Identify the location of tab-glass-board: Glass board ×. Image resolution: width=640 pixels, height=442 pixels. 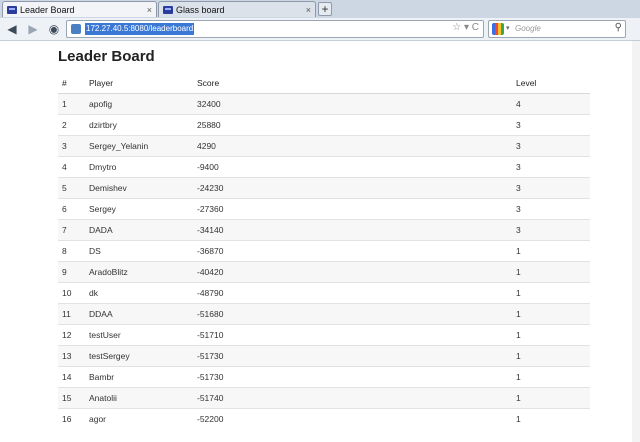
(237, 9).